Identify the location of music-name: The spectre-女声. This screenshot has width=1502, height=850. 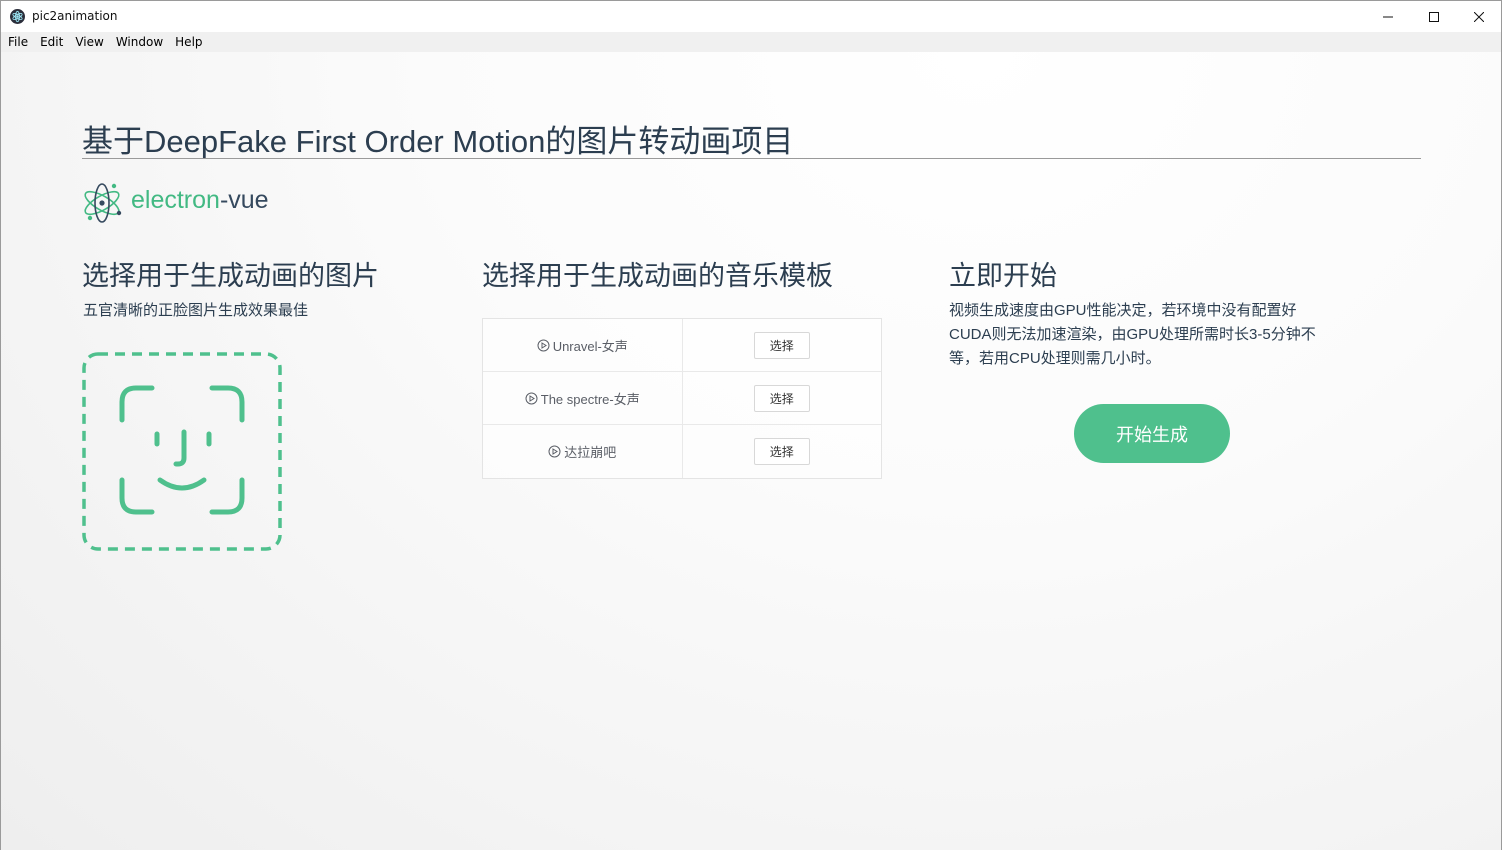
(590, 399).